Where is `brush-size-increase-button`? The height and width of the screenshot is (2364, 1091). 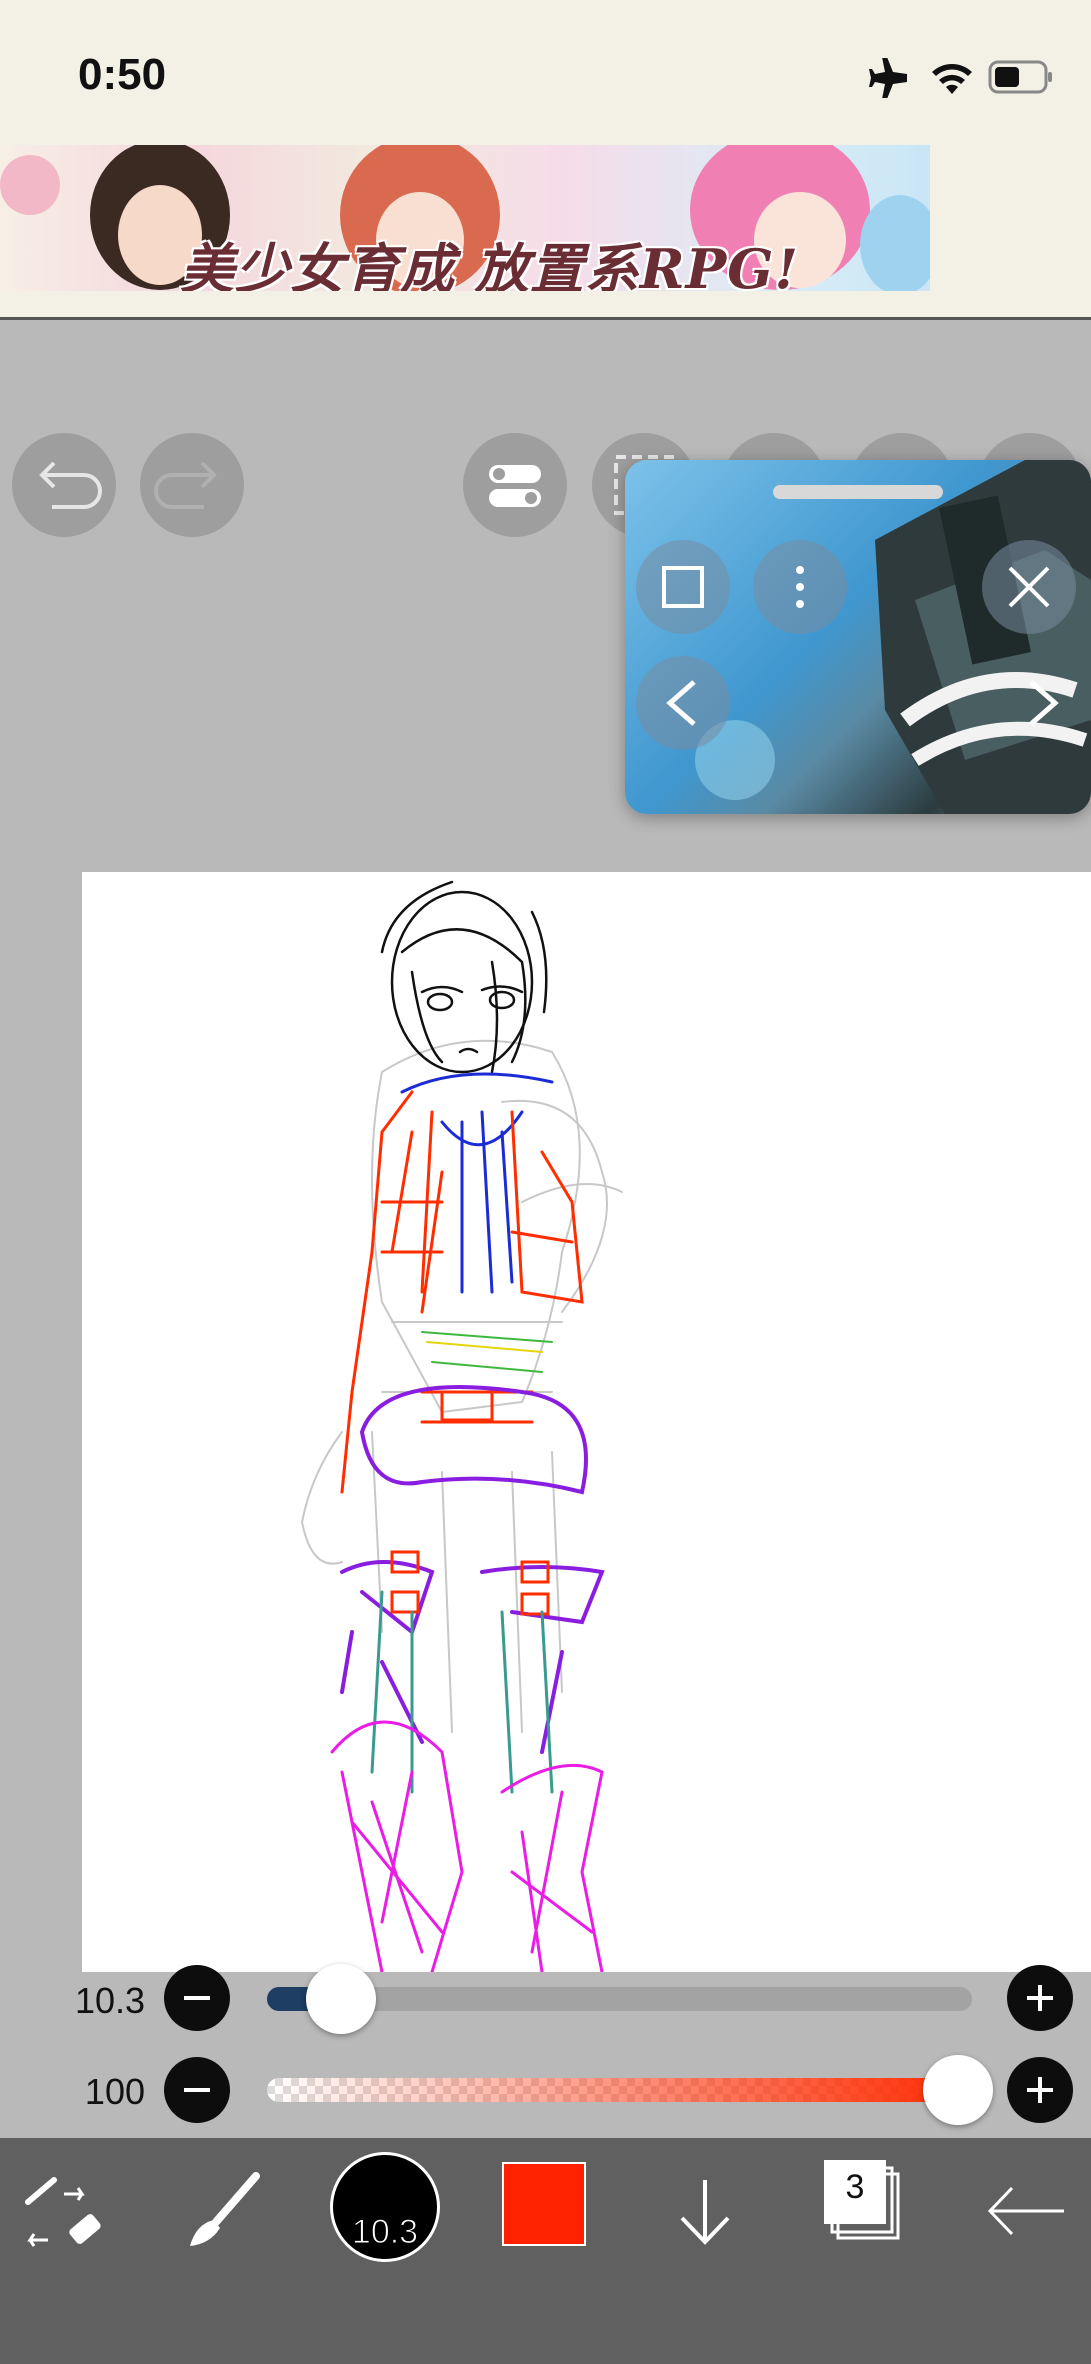
brush-size-increase-button is located at coordinates (1040, 1998).